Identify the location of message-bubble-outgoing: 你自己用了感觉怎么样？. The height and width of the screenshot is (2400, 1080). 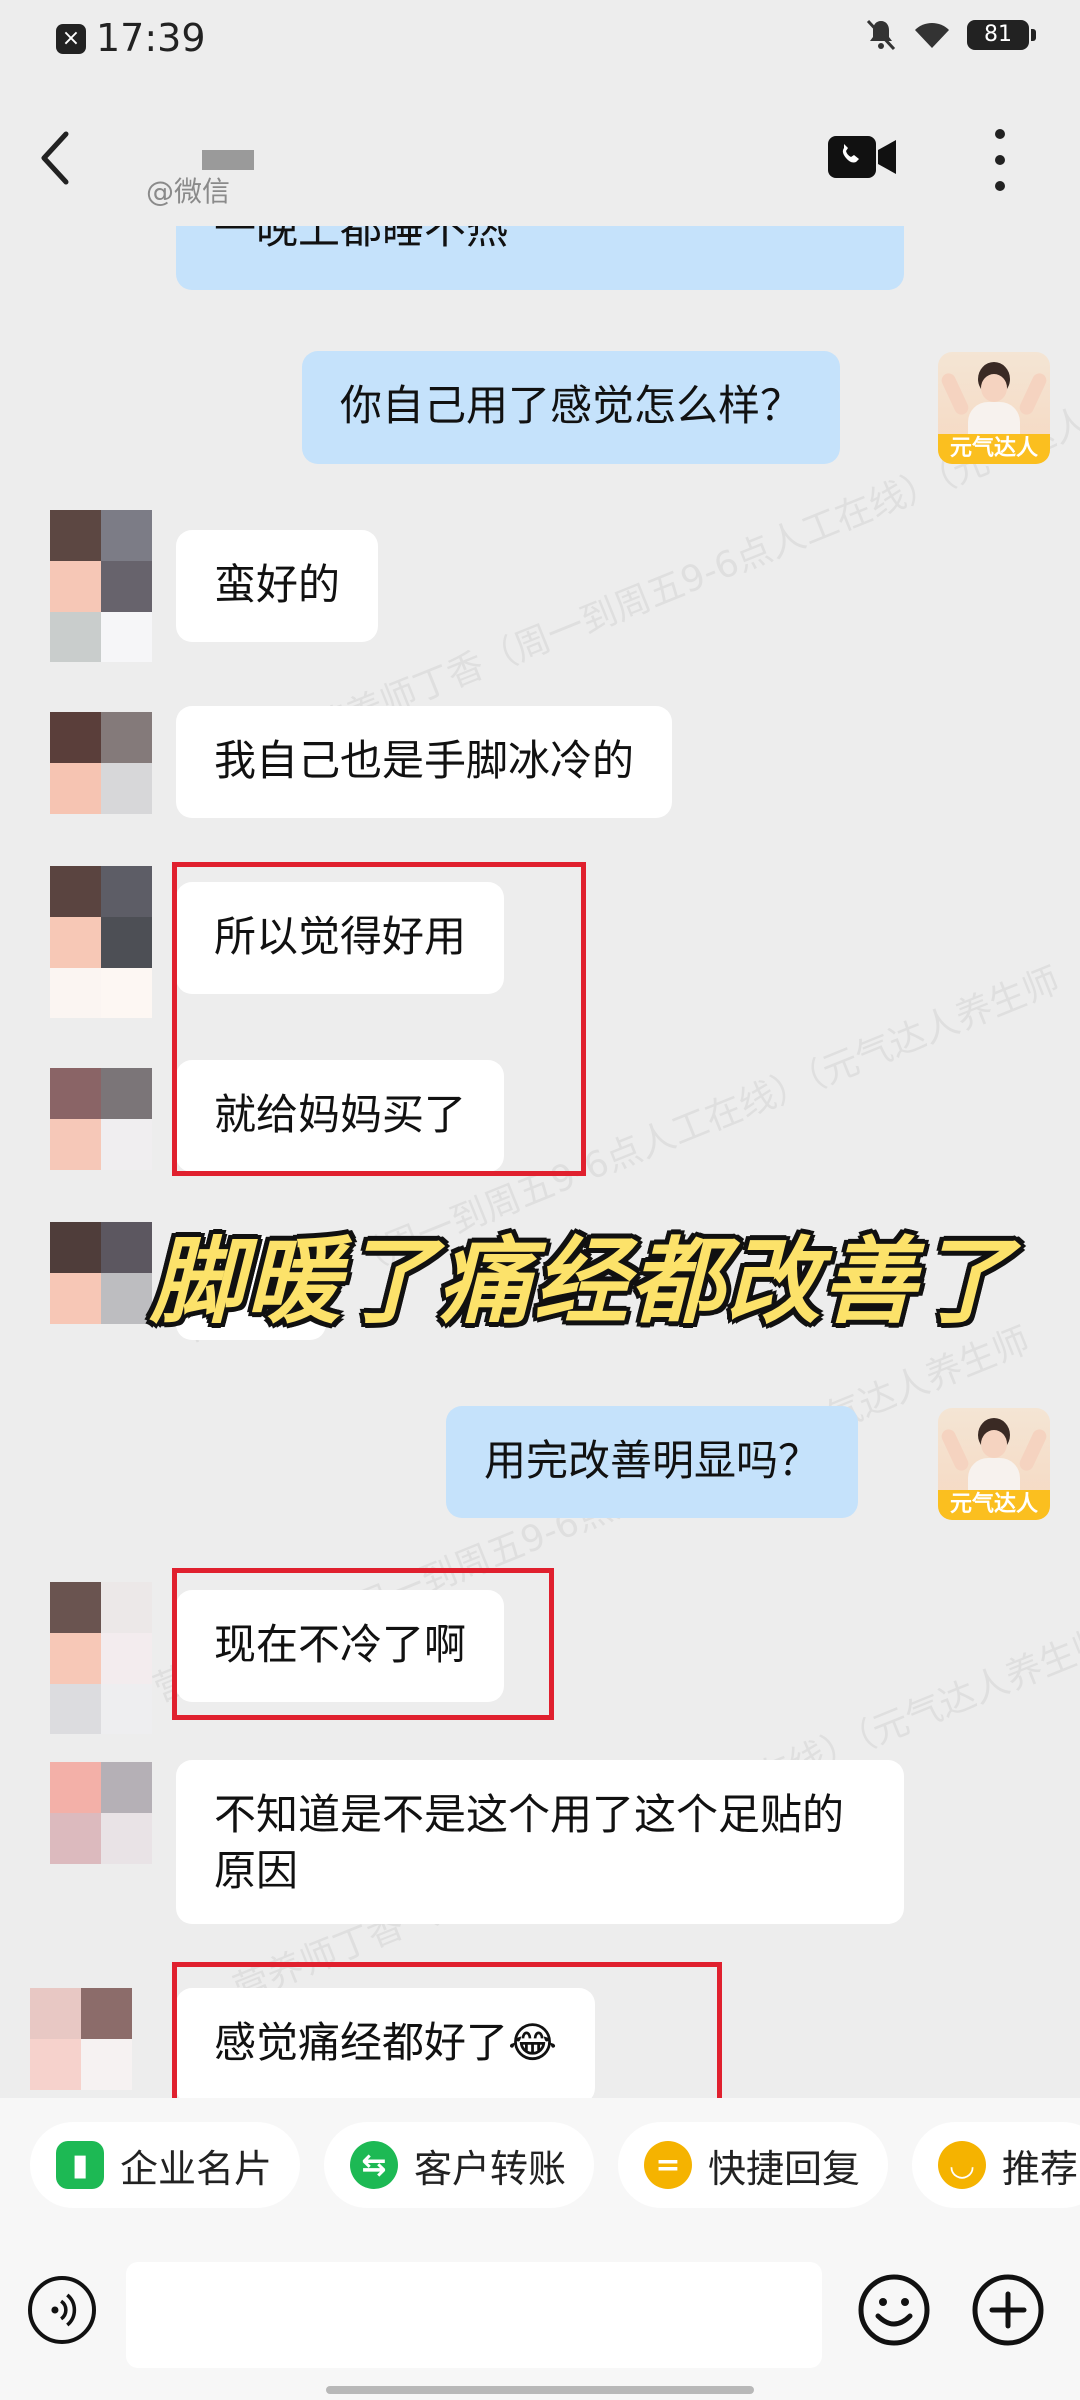
(571, 407).